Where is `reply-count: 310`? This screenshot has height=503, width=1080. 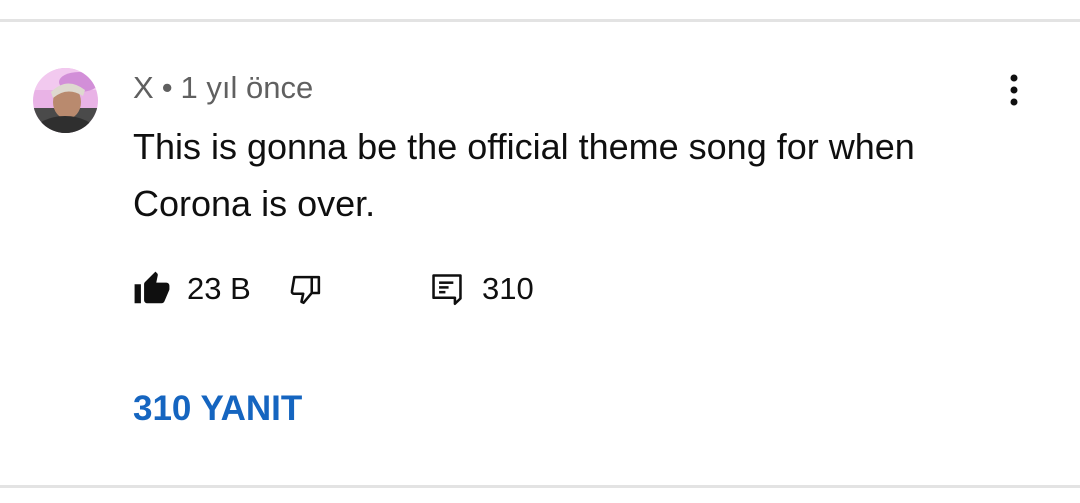
reply-count: 310 is located at coordinates (508, 288).